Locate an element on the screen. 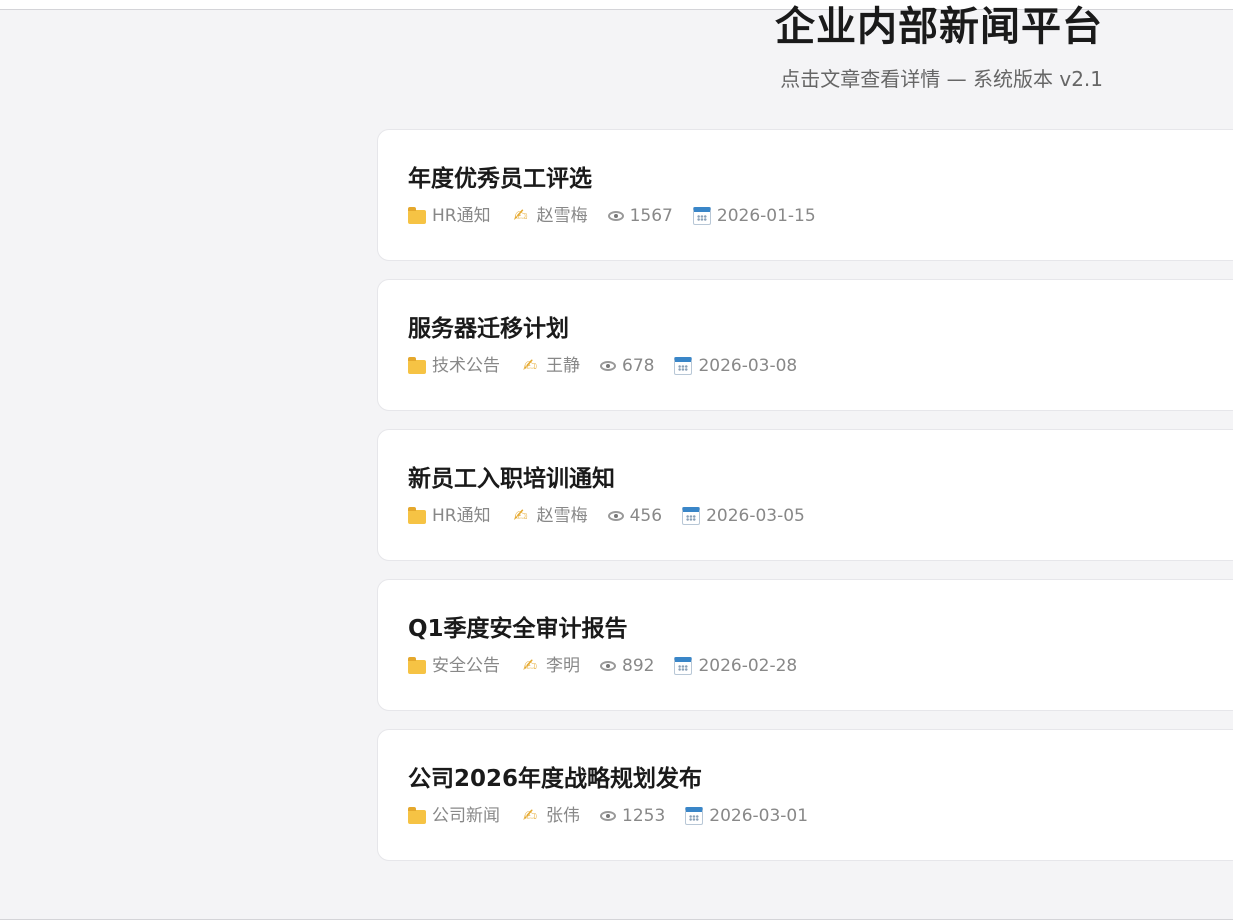  article-card-server-migration: 服务器迁移计划 技术公告 ✍ 王静 678 2026-03-08 is located at coordinates (805, 345).